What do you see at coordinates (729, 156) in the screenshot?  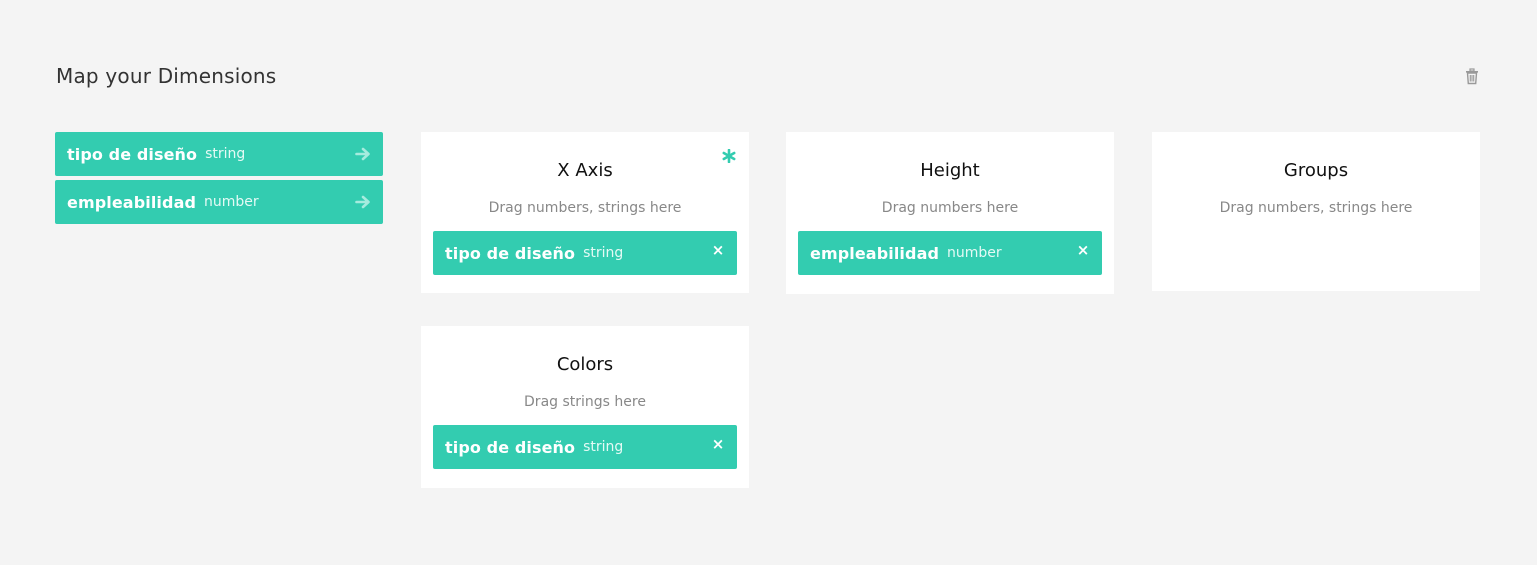 I see `asterisk-icon` at bounding box center [729, 156].